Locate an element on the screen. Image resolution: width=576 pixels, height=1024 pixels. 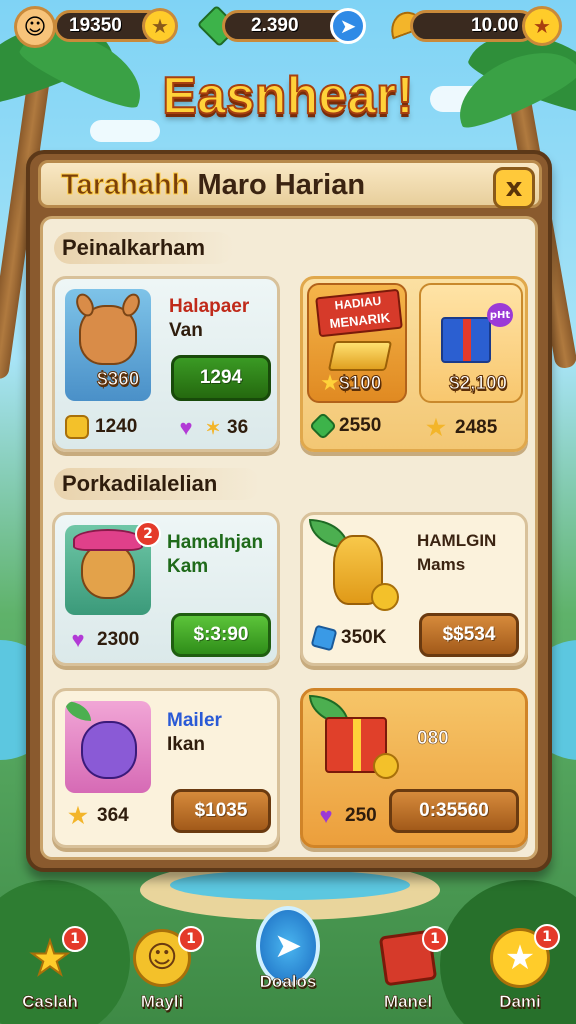
panel-title: Tarahahh Maro Harian is located at coordinates (213, 185).